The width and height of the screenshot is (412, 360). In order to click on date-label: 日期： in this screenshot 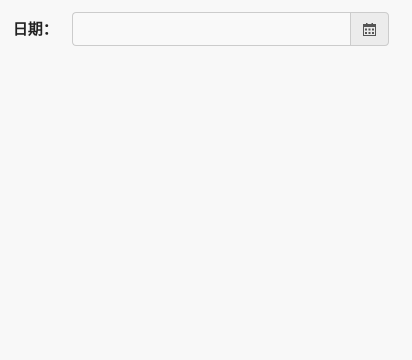, I will do `click(36, 29)`.